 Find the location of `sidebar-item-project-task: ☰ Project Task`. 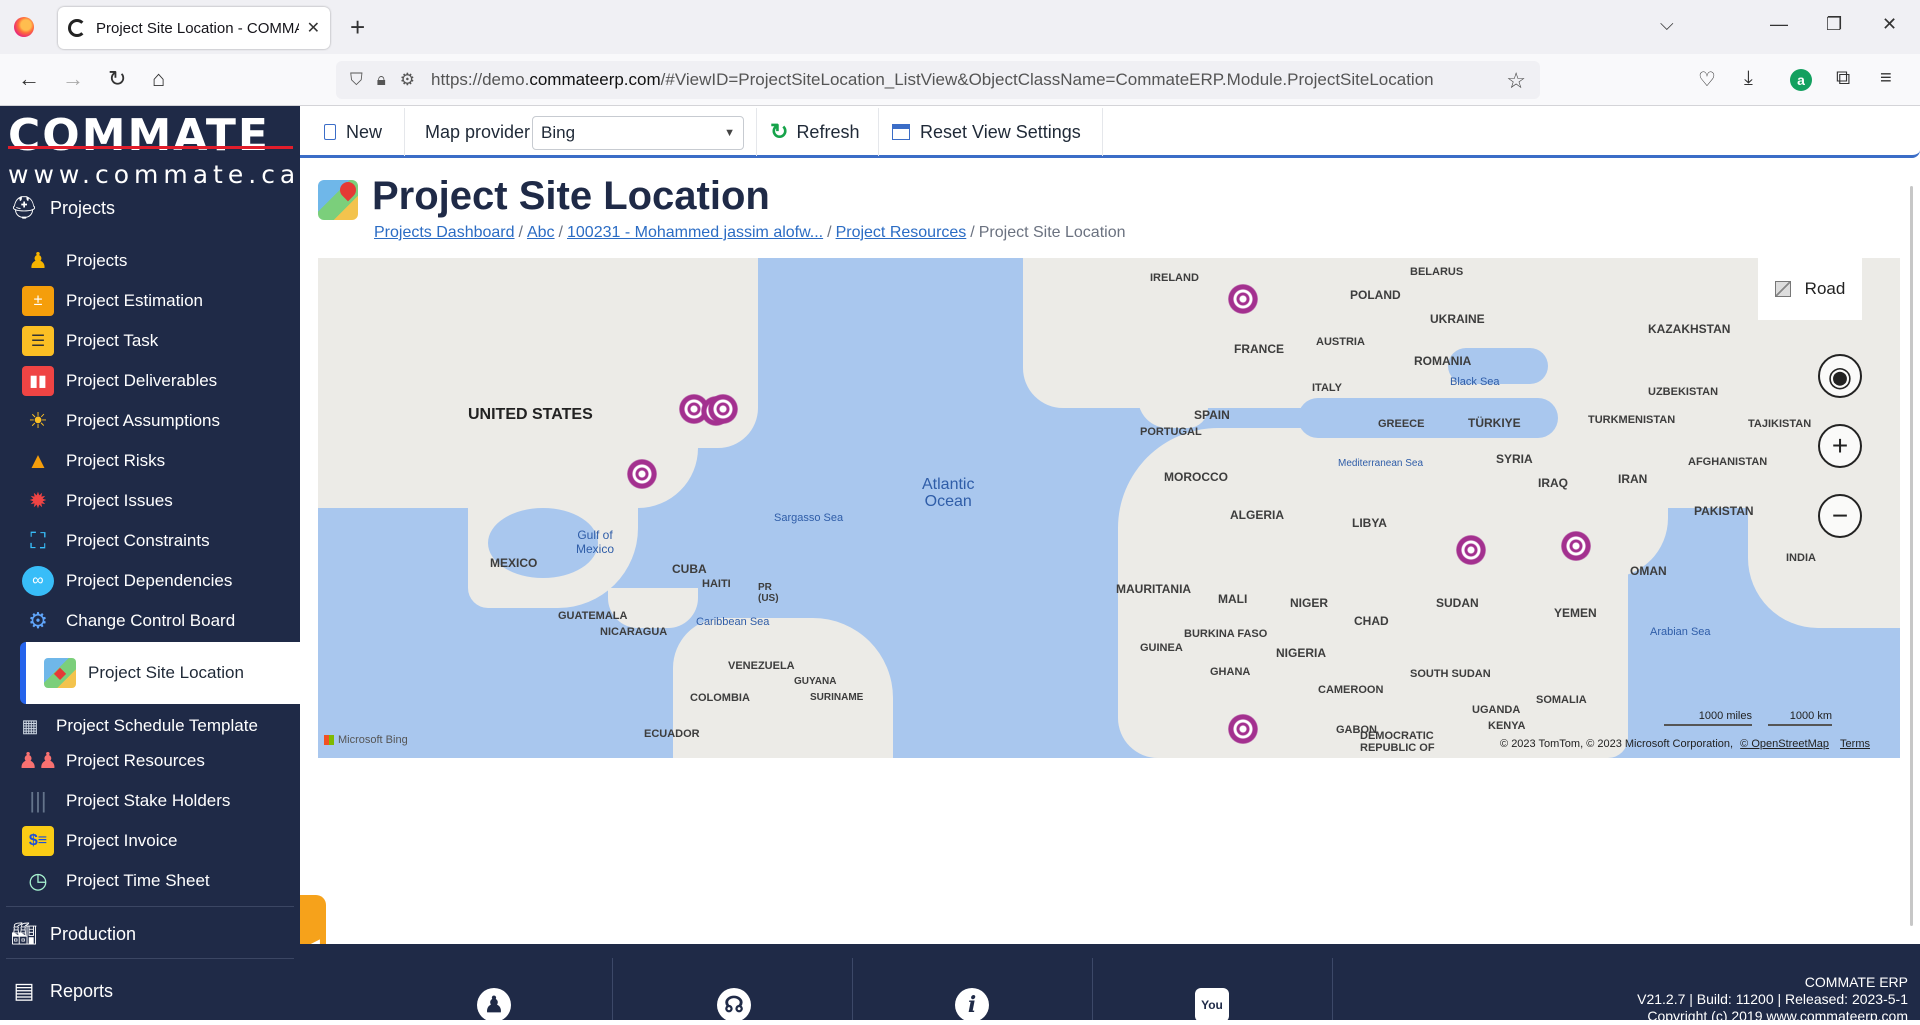

sidebar-item-project-task: ☰ Project Task is located at coordinates (150, 341).